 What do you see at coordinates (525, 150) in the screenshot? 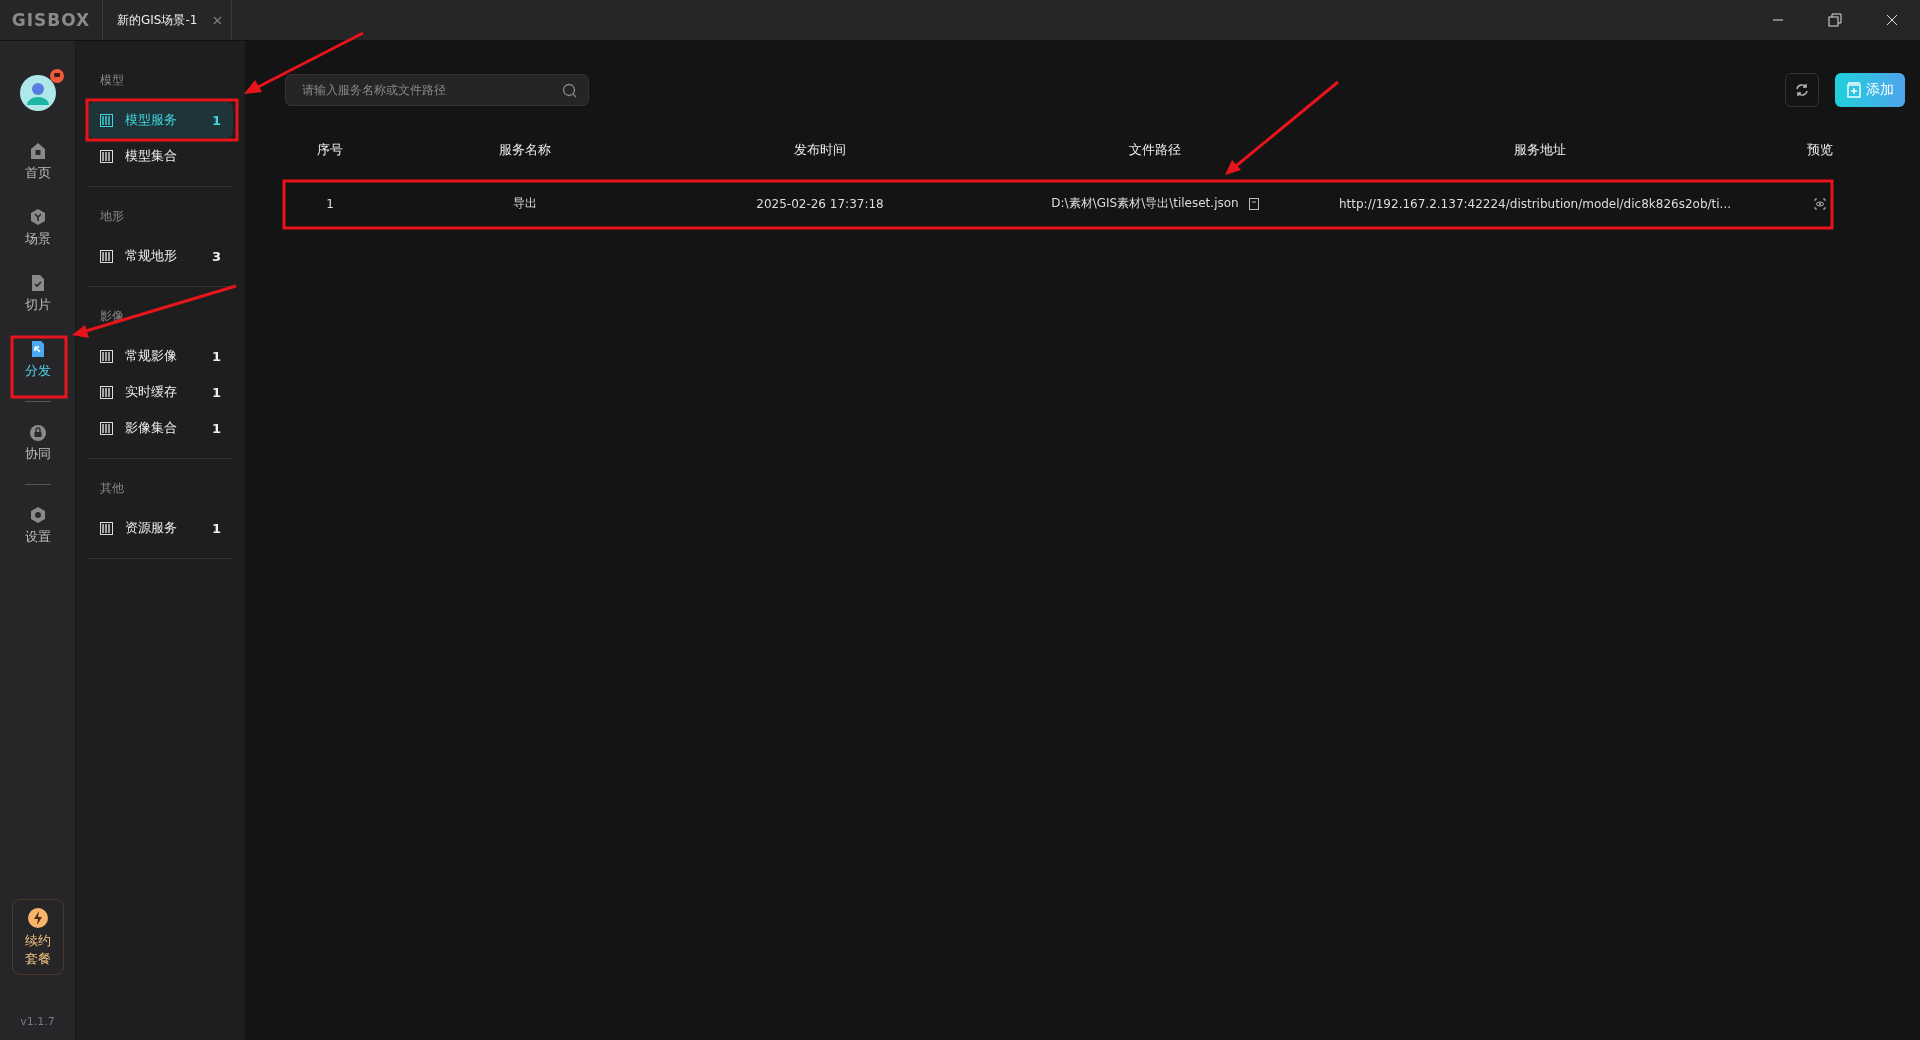
I see `column-header: 服务名称` at bounding box center [525, 150].